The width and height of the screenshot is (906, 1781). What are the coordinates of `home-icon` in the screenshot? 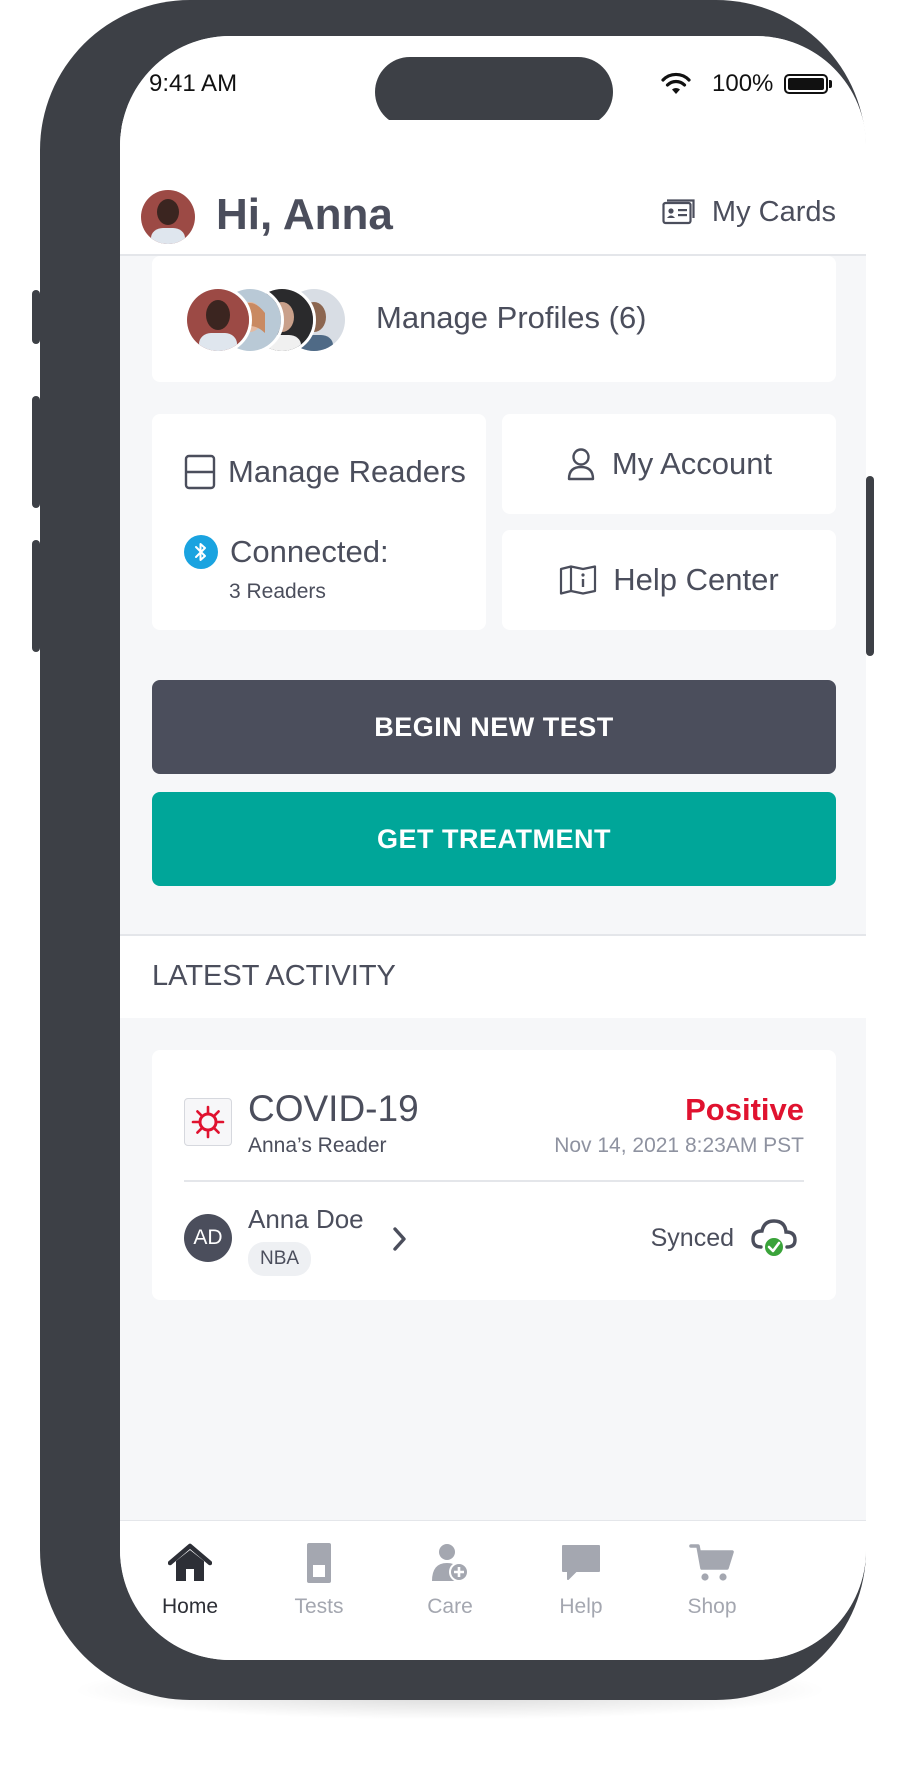 It's located at (190, 1562).